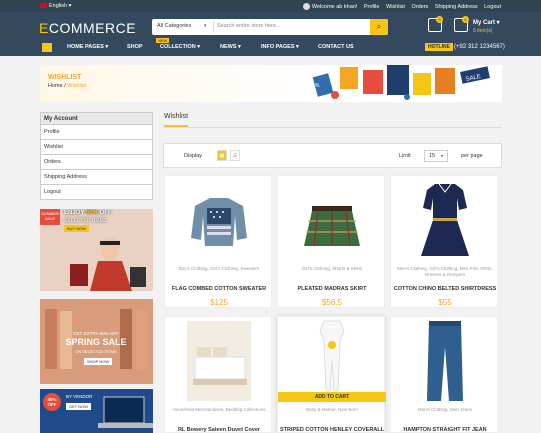  I want to click on sidebar-item-shipping-address: Shipping Address, so click(96, 177).